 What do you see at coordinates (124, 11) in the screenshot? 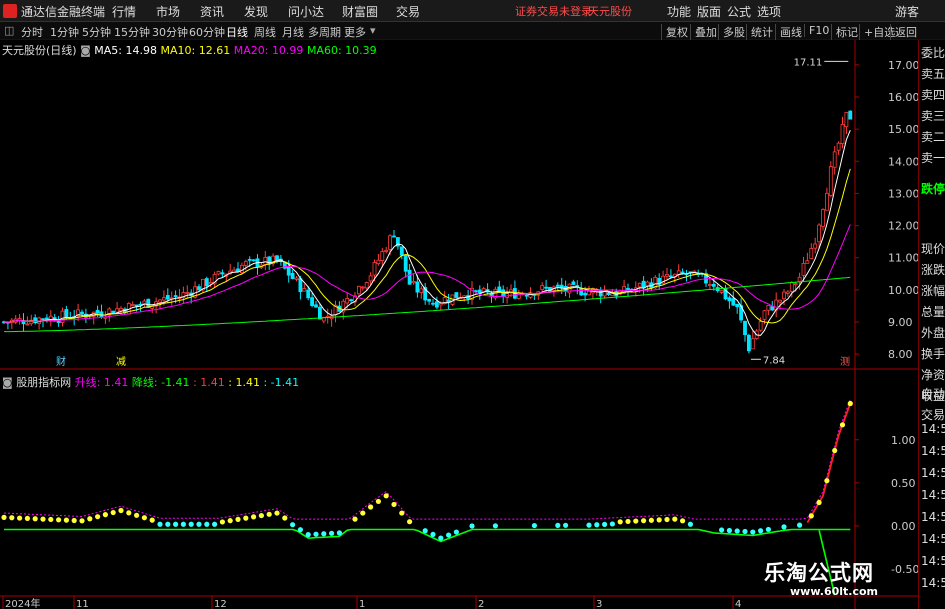
I see `menu-item: 行情` at bounding box center [124, 11].